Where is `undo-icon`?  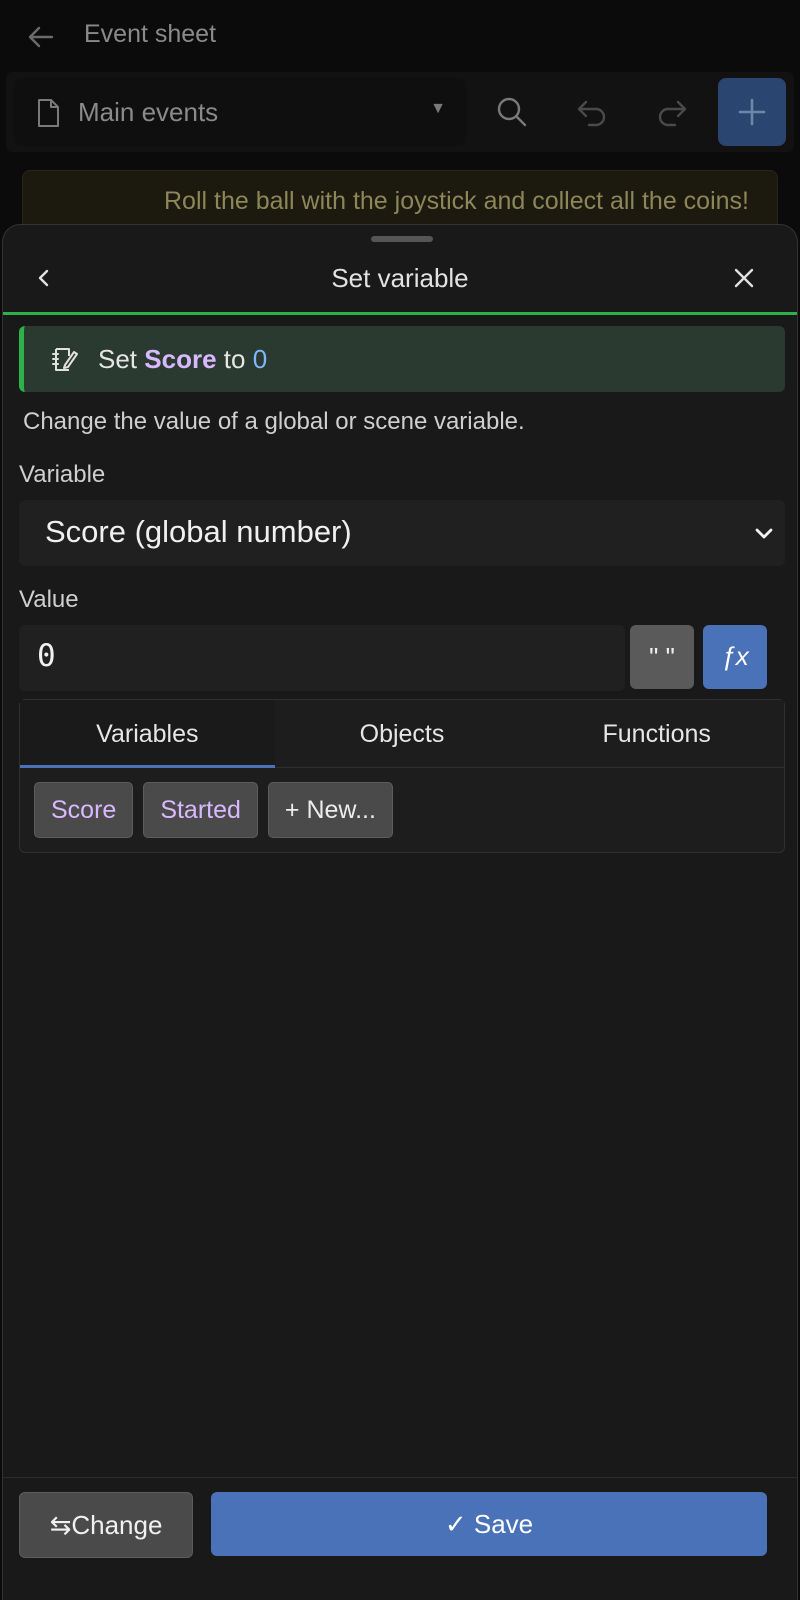 undo-icon is located at coordinates (592, 112).